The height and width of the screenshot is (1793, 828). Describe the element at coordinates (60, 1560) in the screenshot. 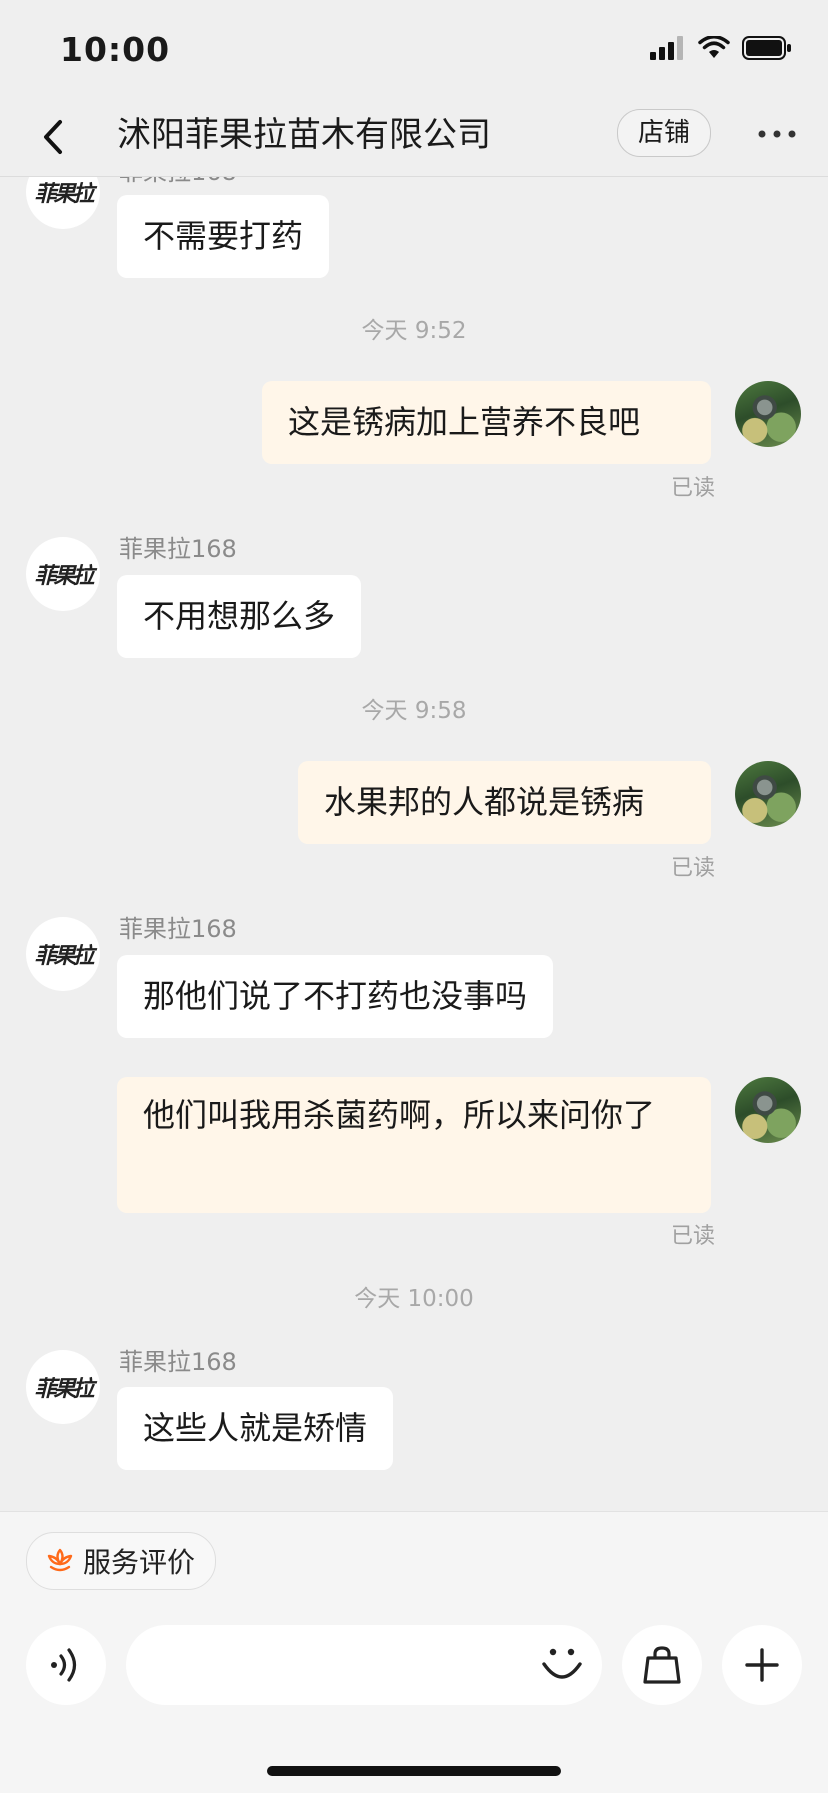

I see `lotus-icon` at that location.